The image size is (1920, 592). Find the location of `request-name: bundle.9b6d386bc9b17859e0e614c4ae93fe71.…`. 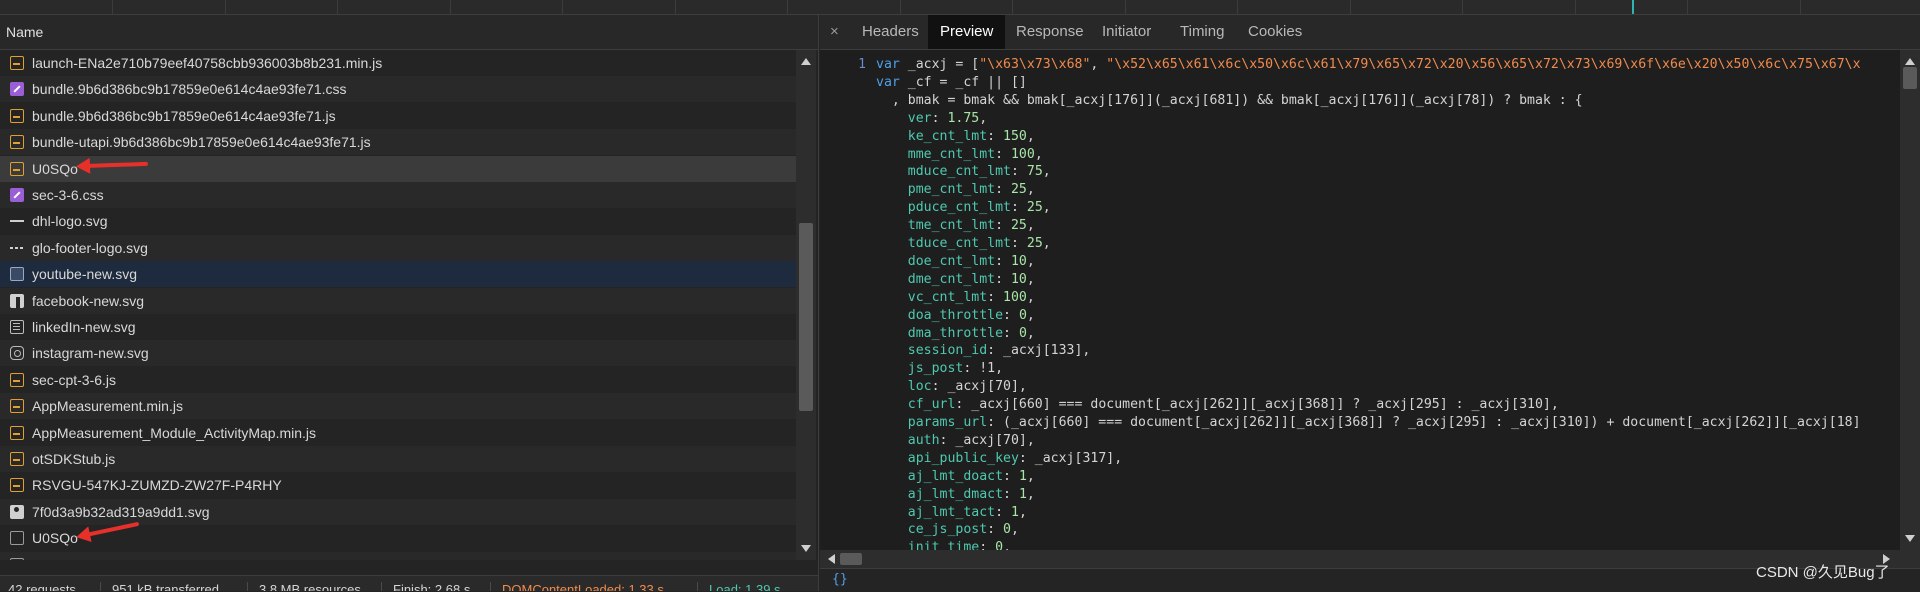

request-name: bundle.9b6d386bc9b17859e0e614c4ae93fe71.… is located at coordinates (184, 115).